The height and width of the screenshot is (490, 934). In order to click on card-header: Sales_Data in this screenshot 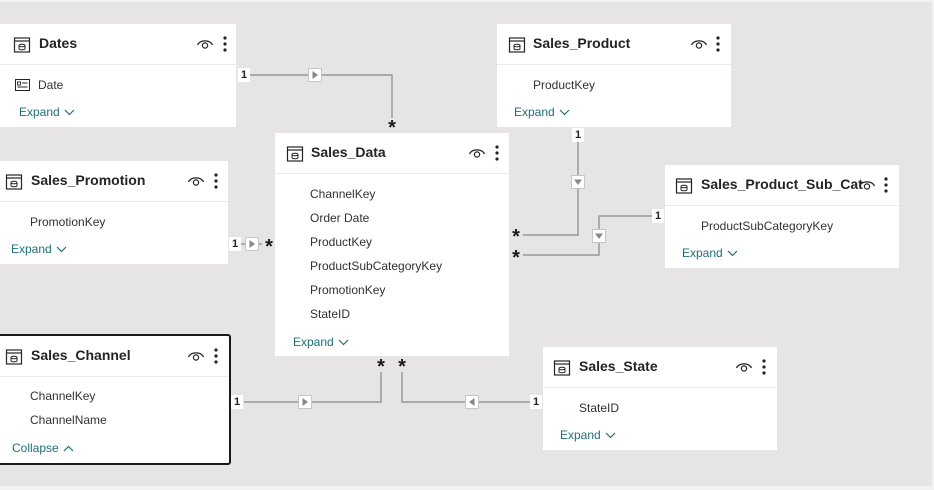, I will do `click(392, 153)`.